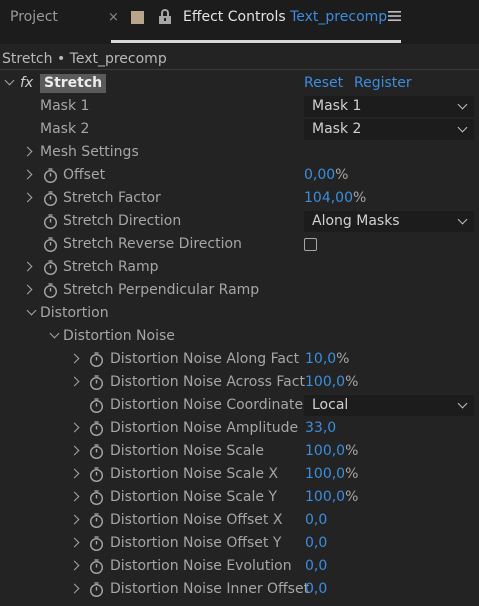  What do you see at coordinates (34, 17) in the screenshot?
I see `tab-project: Project` at bounding box center [34, 17].